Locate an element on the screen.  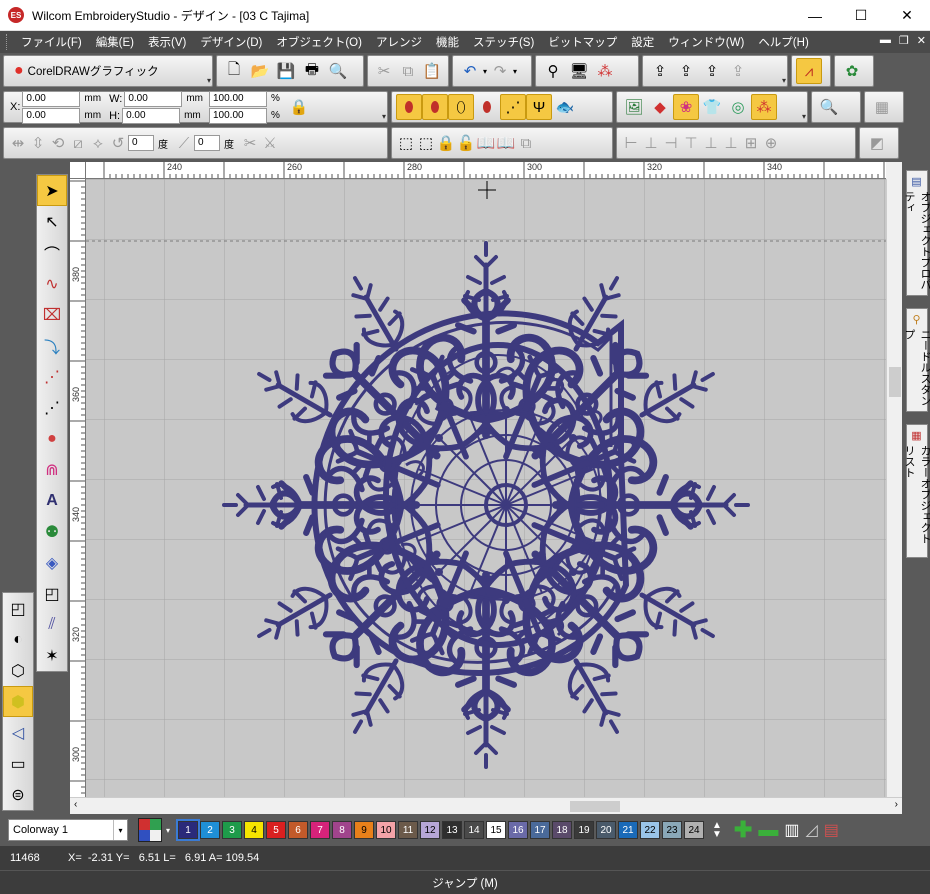
coreldraw-button: ● CorelDRAWグラフィック is located at coordinates (86, 71).